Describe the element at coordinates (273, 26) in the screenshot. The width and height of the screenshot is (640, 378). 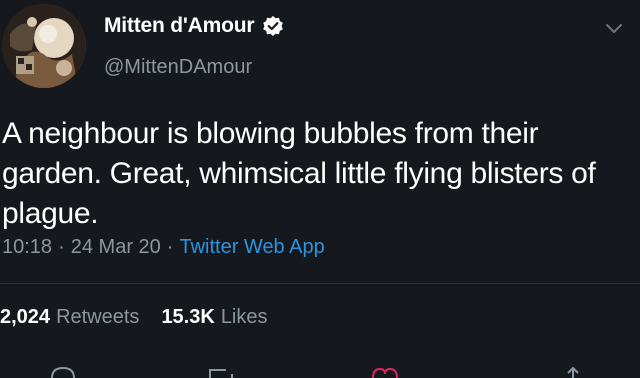
I see `verified-badge-icon` at that location.